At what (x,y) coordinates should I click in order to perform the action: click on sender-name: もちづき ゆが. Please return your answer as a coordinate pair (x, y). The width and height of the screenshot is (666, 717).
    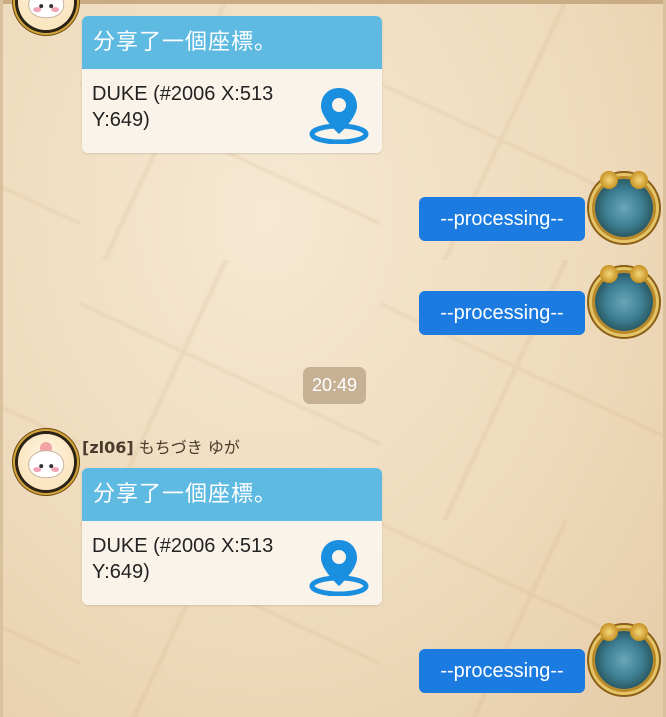
    Looking at the image, I should click on (189, 447).